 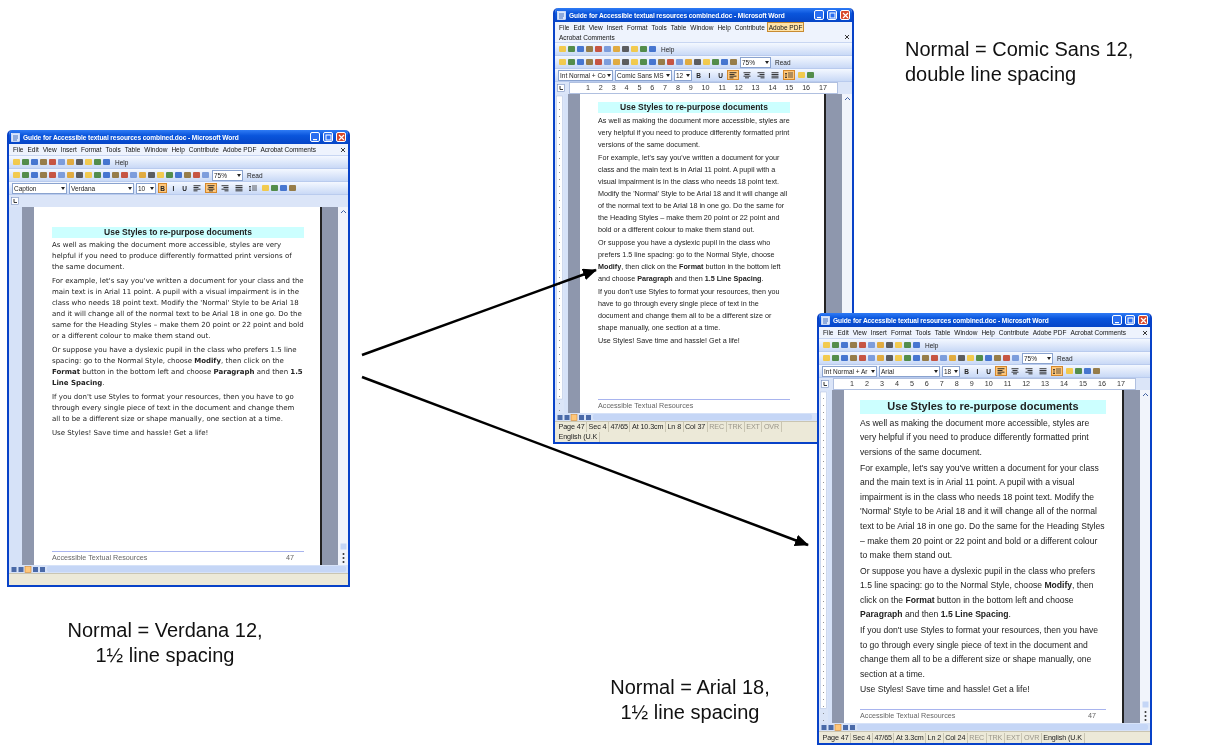 I want to click on document-paragraph: Use Styles! Save time and hassle! Get a life!, so click(x=945, y=690).